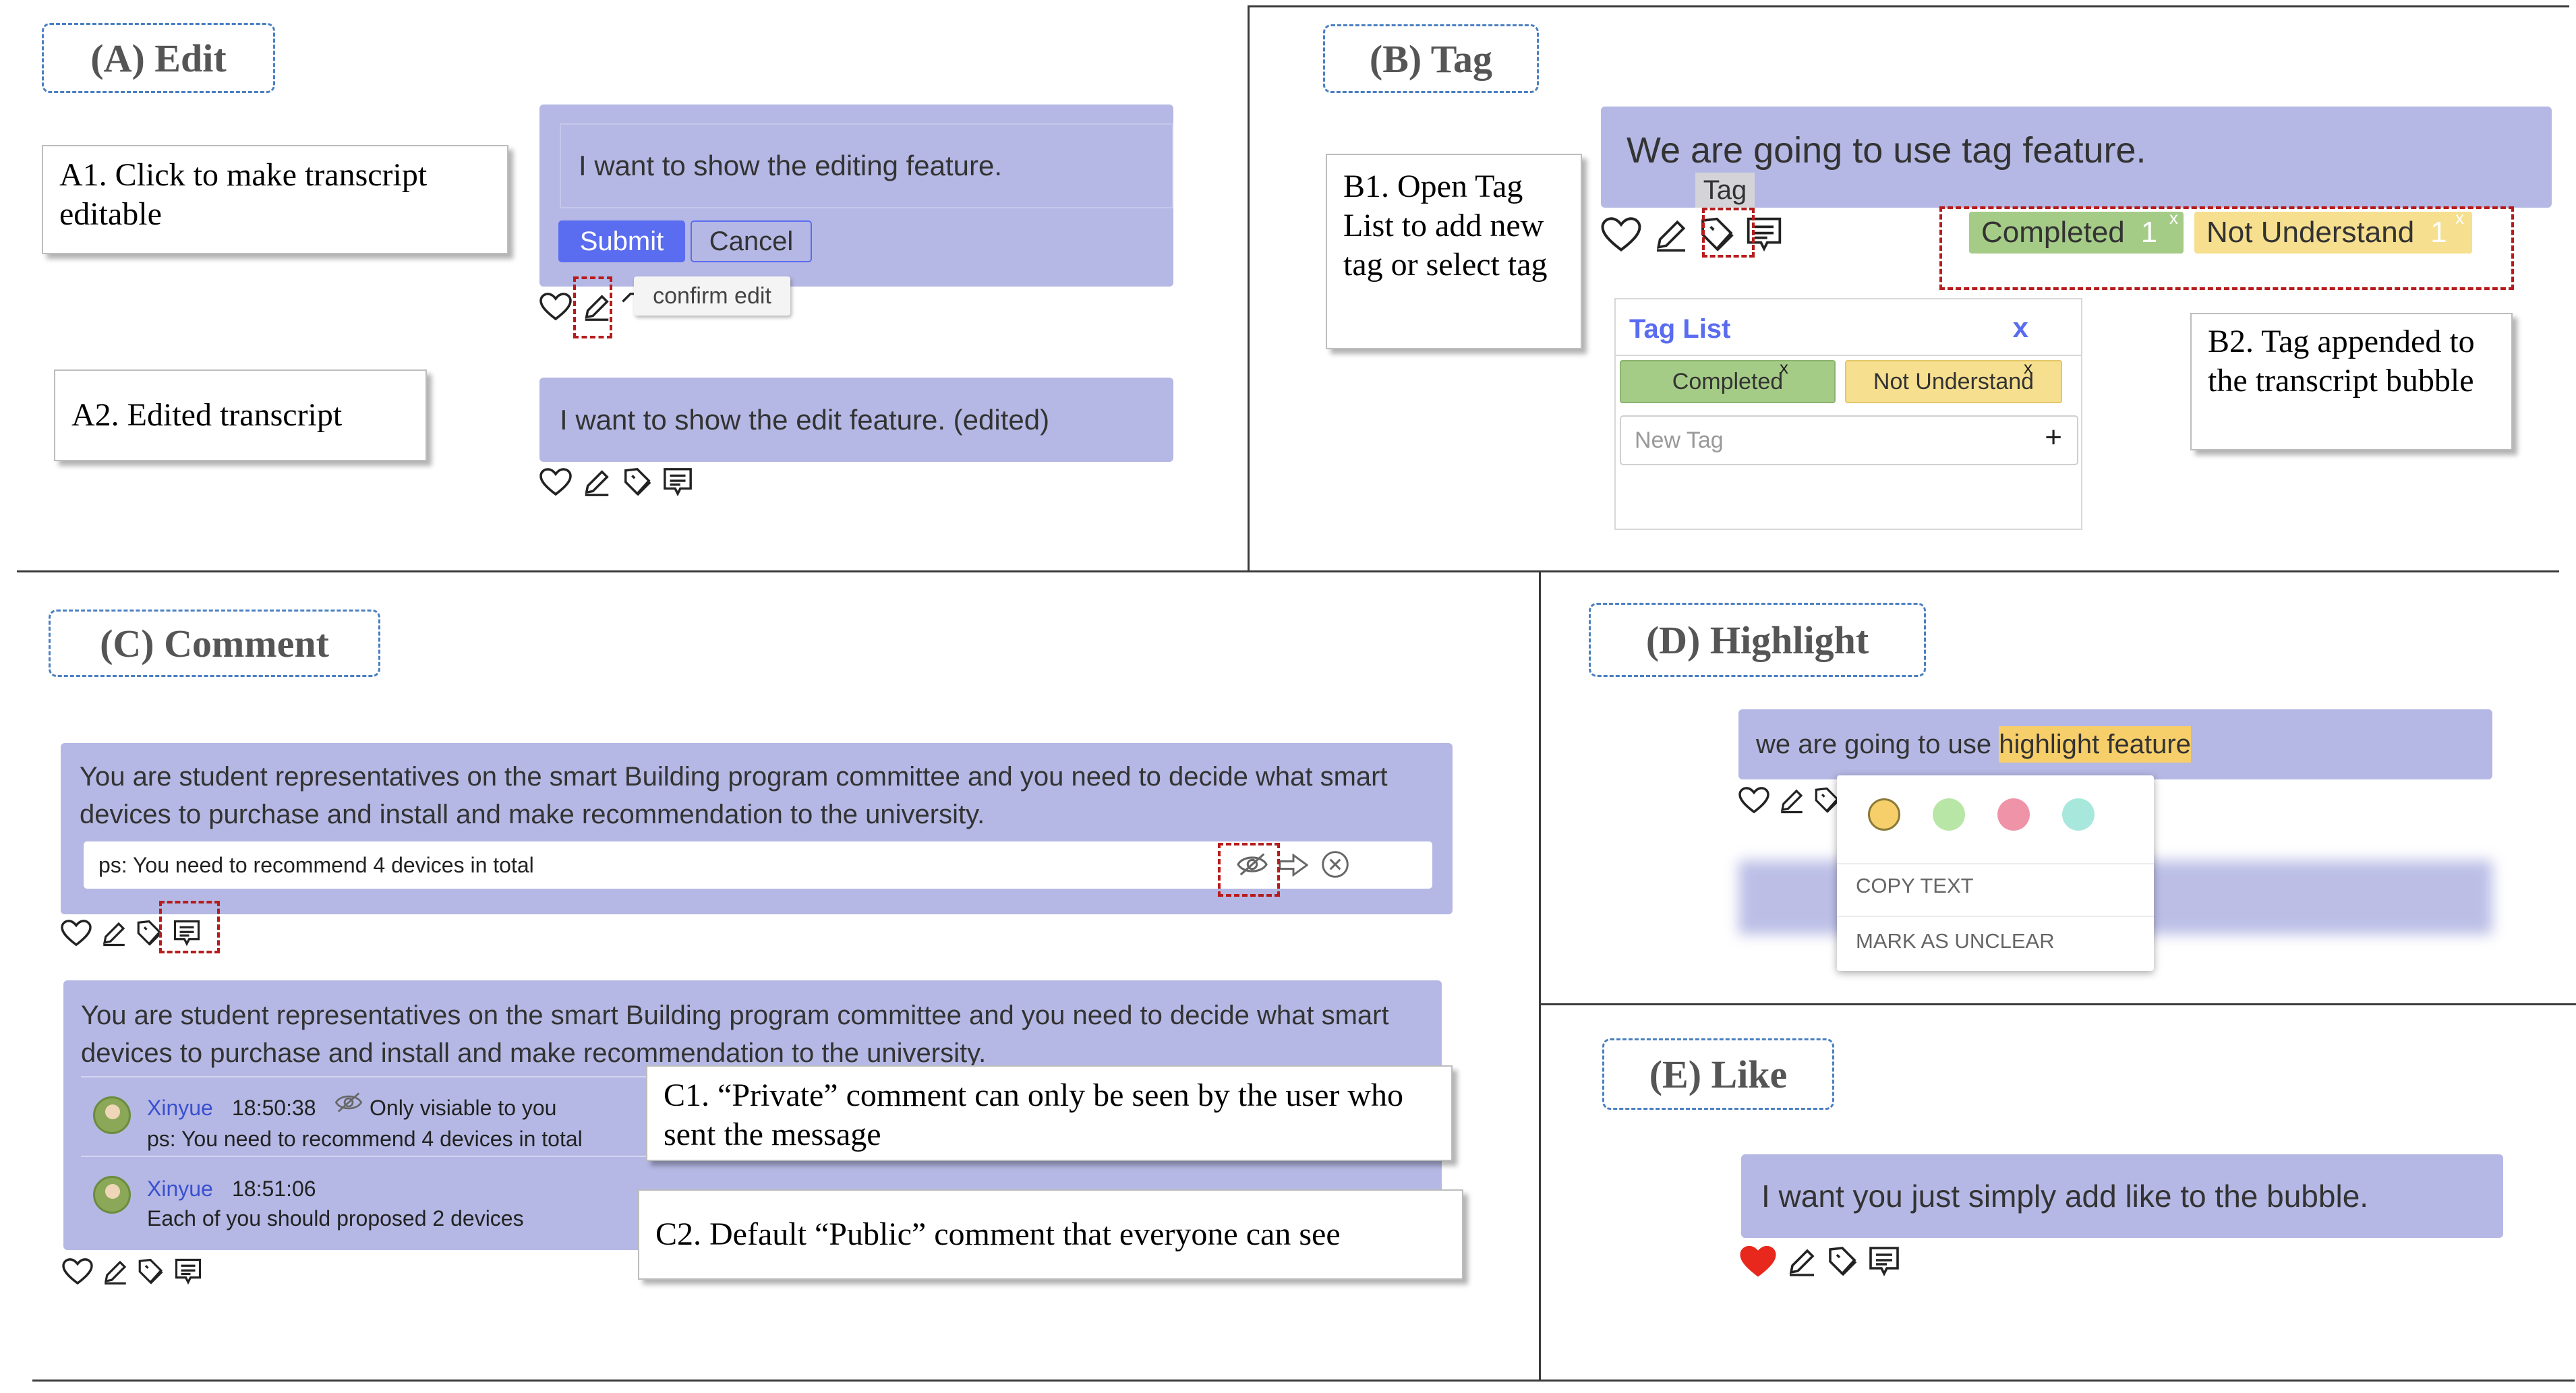 This screenshot has height=1393, width=2576. I want to click on highlight-box-privacy-icon, so click(1249, 870).